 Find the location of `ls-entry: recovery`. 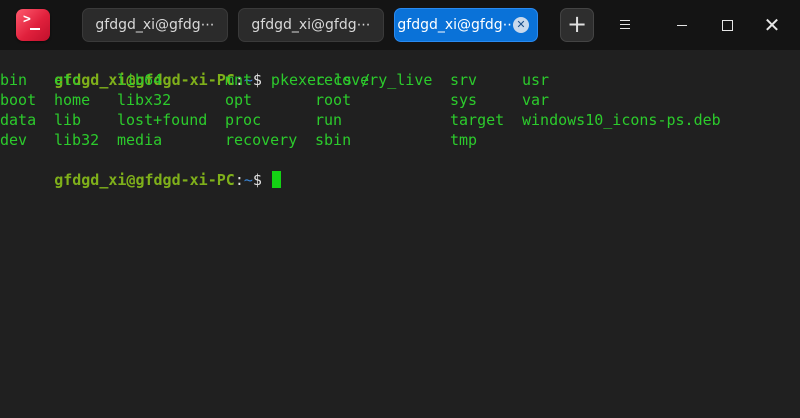

ls-entry: recovery is located at coordinates (261, 140).